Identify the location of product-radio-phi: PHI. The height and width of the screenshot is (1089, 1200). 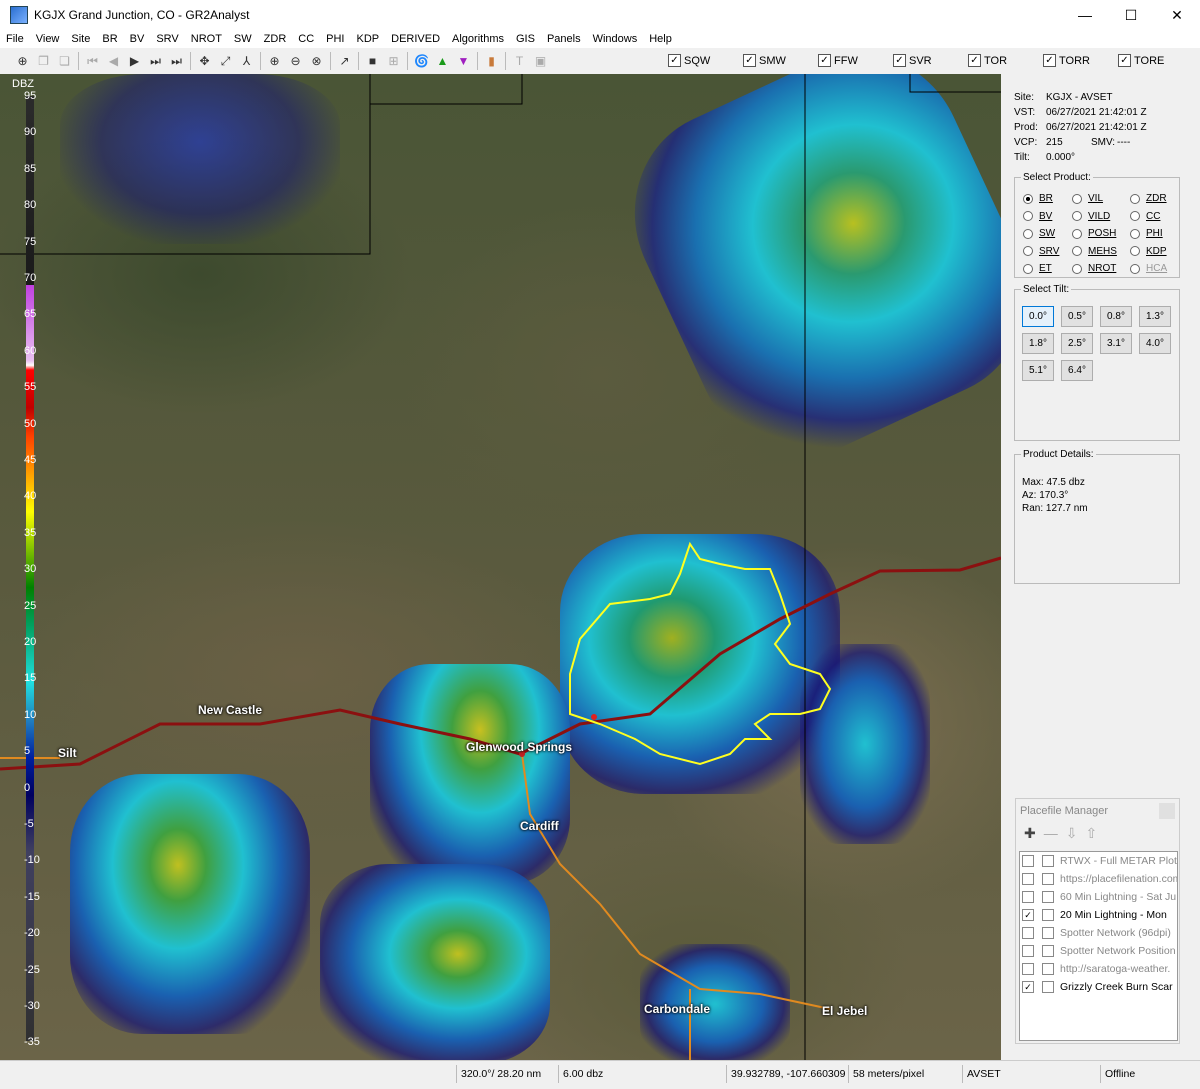
(1146, 233).